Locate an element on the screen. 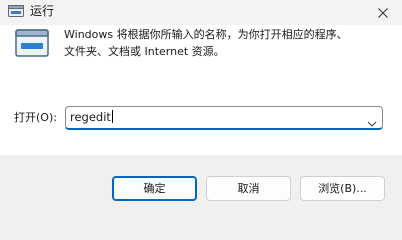 This screenshot has height=240, width=402. chevron-down-icon is located at coordinates (372, 124).